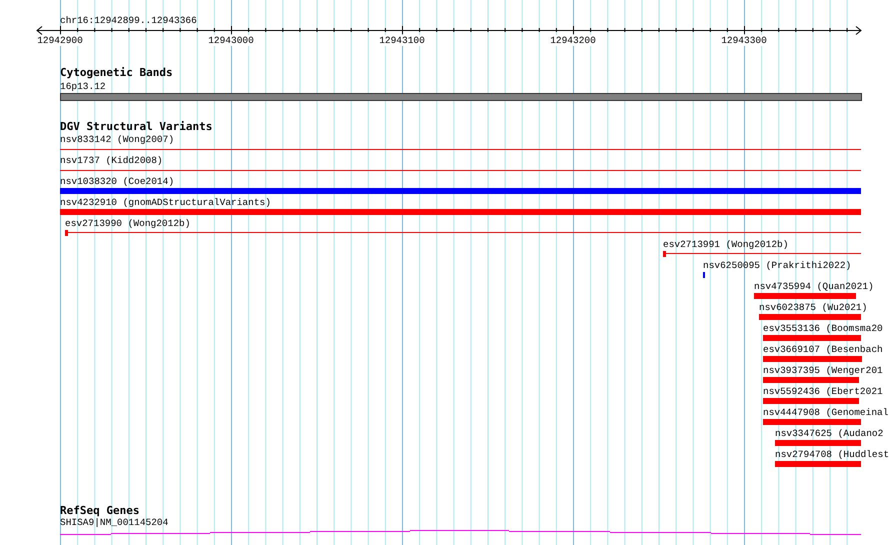  What do you see at coordinates (461, 97) in the screenshot?
I see `cytoband-bar` at bounding box center [461, 97].